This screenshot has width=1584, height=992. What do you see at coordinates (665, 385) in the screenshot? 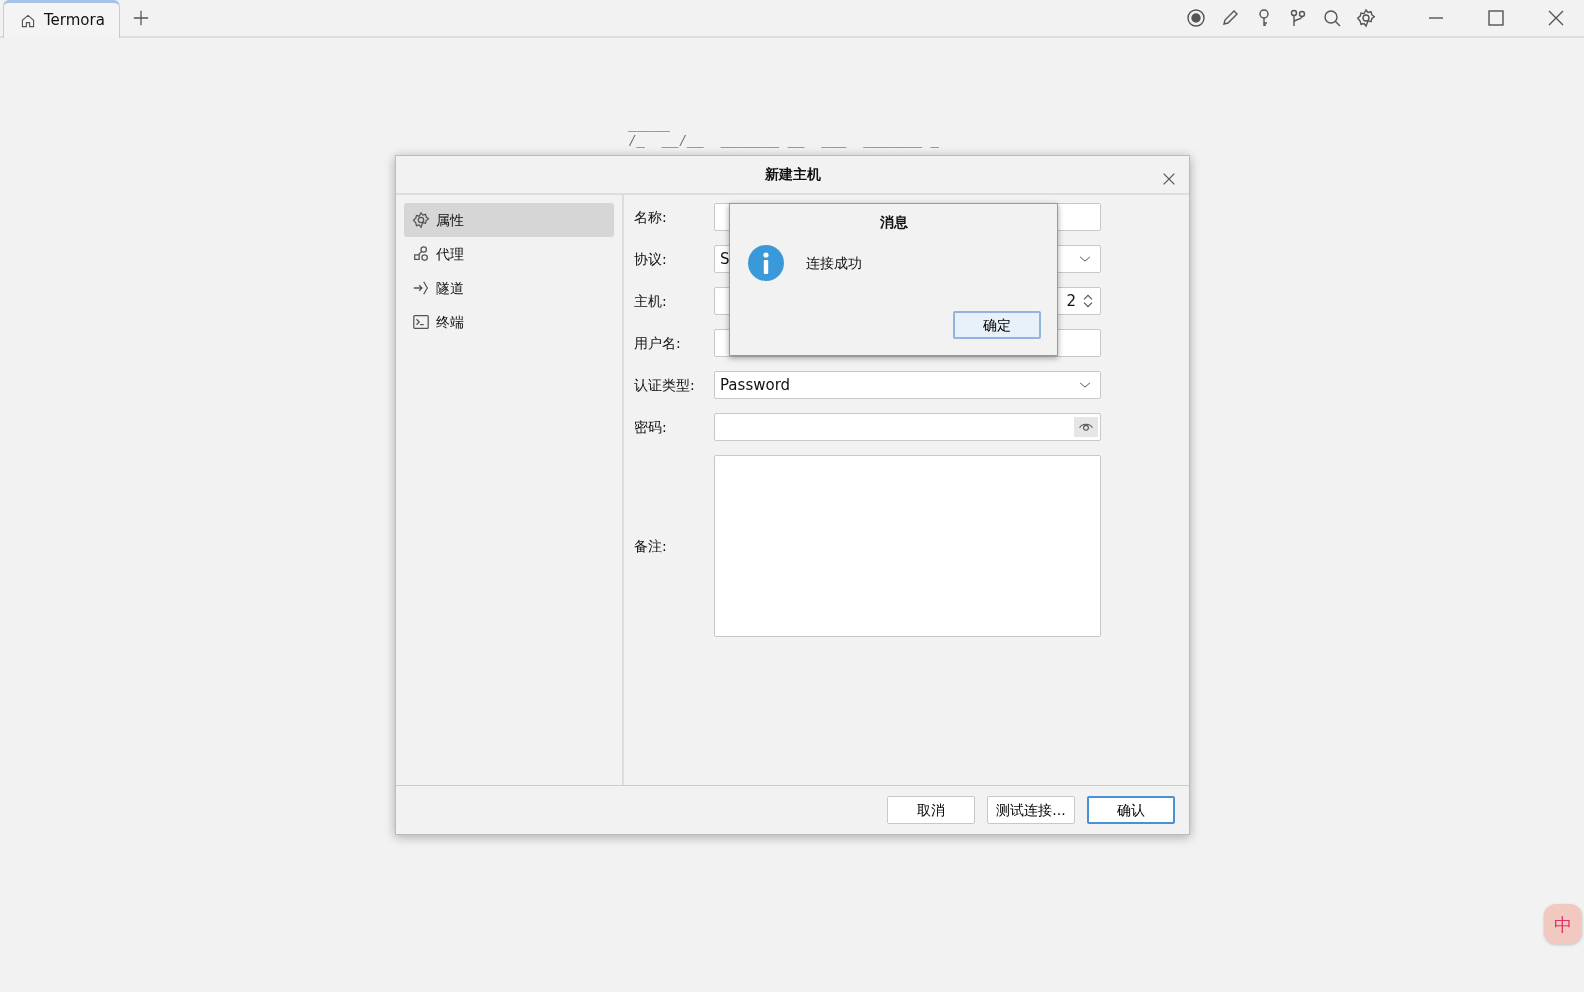
I see `field-label: 认证类型:` at bounding box center [665, 385].